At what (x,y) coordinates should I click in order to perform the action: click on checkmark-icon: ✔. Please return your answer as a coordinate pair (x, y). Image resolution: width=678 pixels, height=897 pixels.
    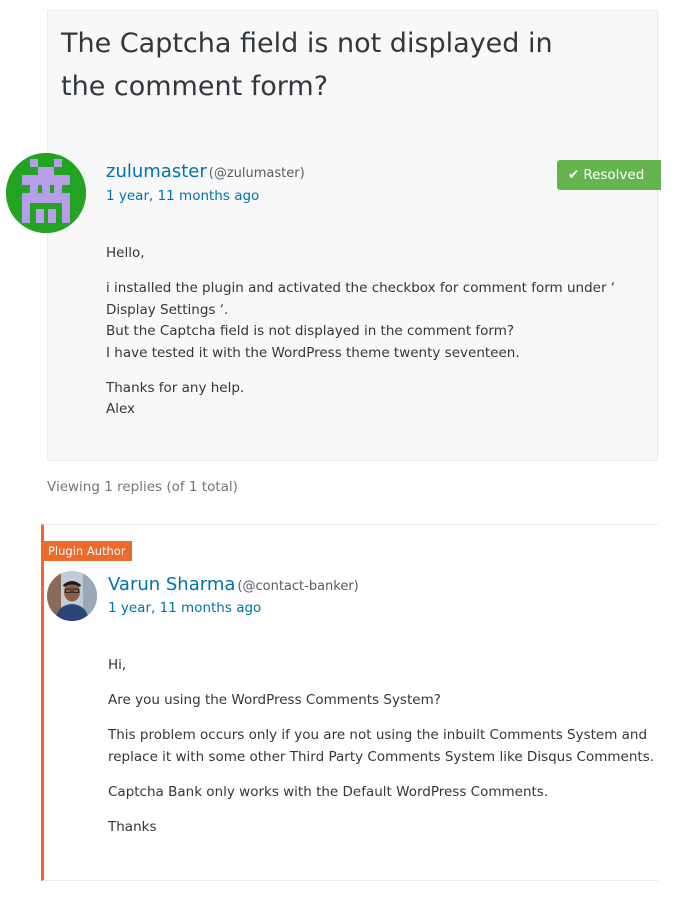
    Looking at the image, I should click on (574, 175).